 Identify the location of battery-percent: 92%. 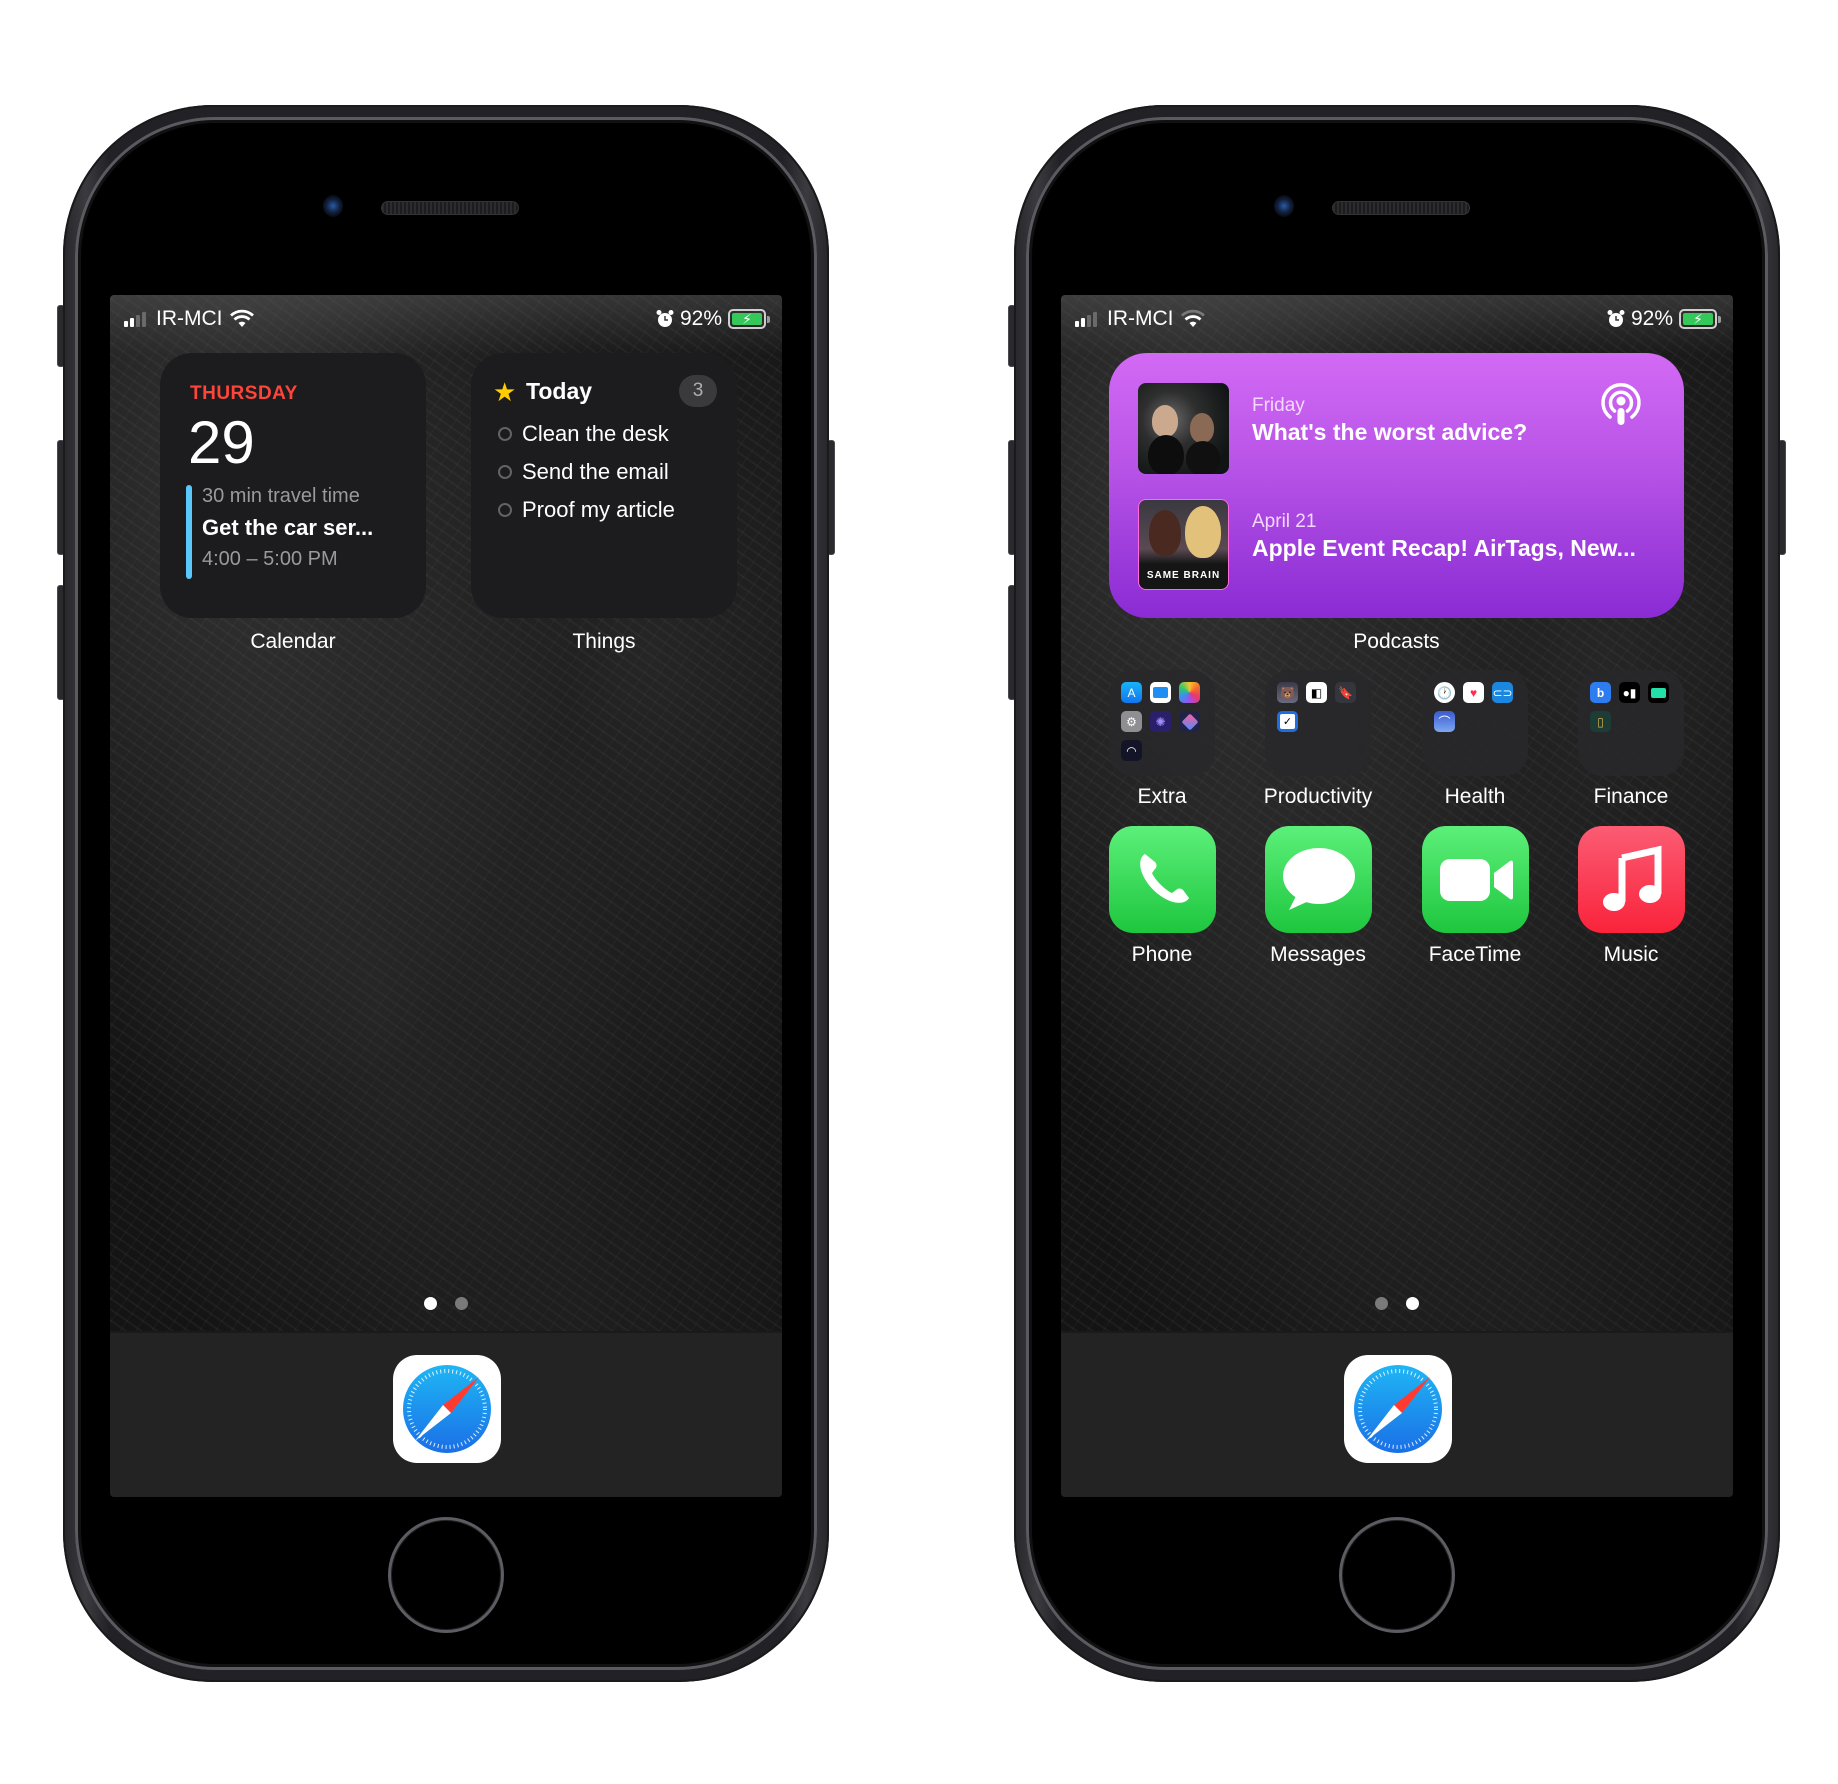
(700, 318).